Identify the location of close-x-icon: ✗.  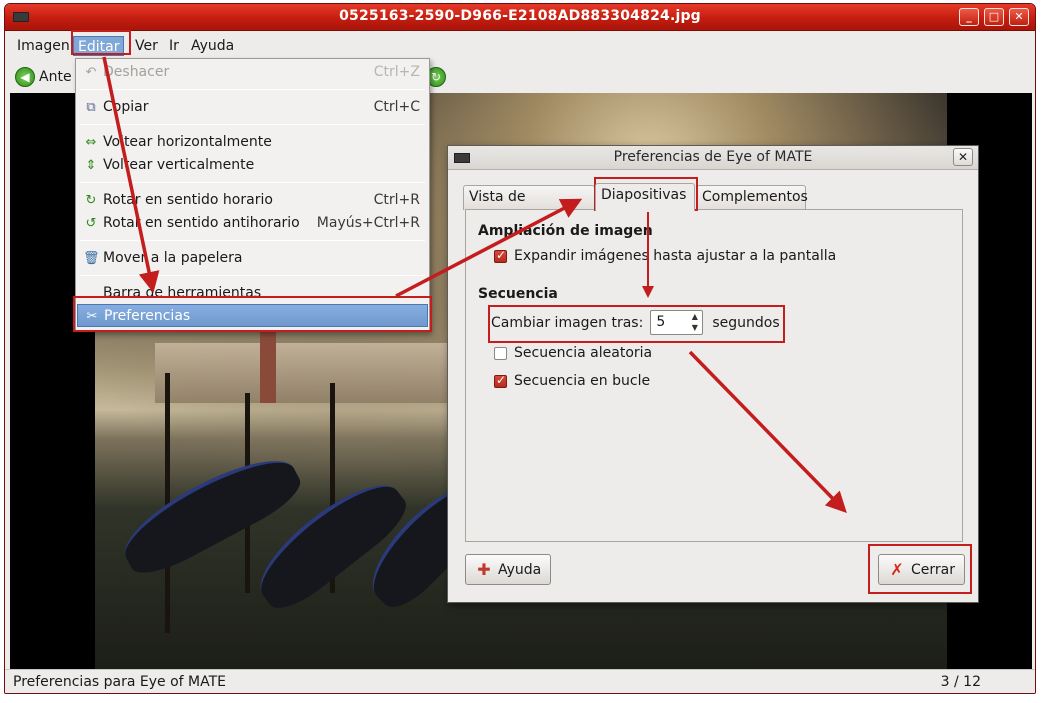
(897, 569).